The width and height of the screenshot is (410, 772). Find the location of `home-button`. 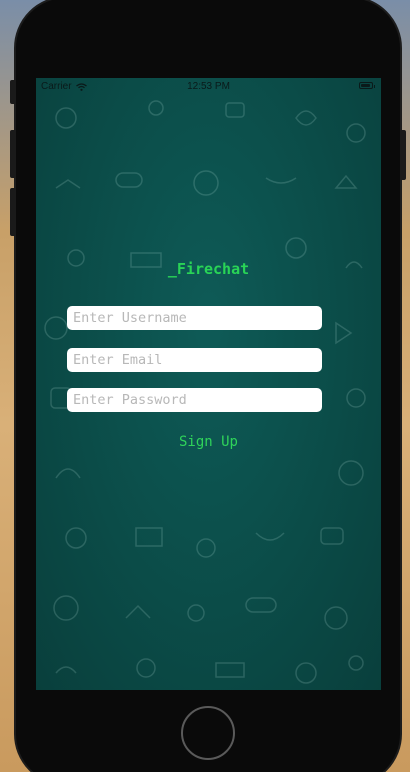

home-button is located at coordinates (208, 733).